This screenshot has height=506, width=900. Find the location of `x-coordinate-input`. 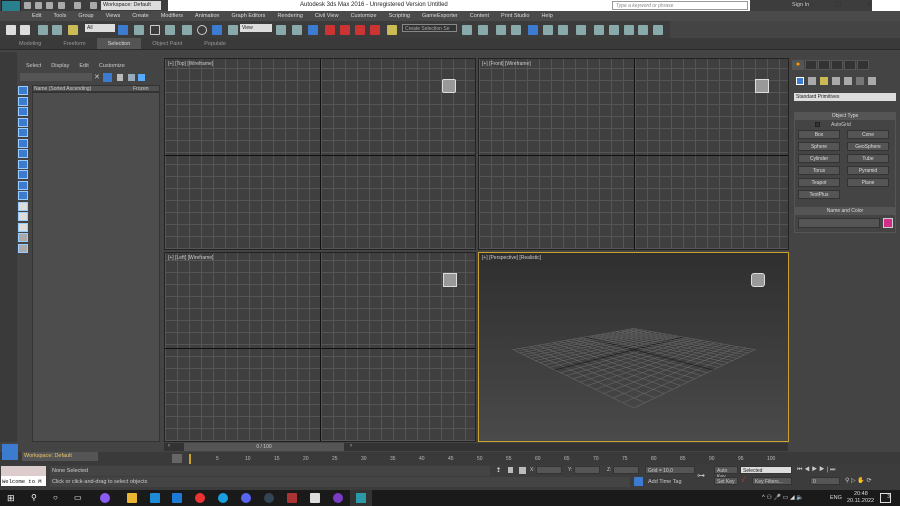

x-coordinate-input is located at coordinates (549, 470).